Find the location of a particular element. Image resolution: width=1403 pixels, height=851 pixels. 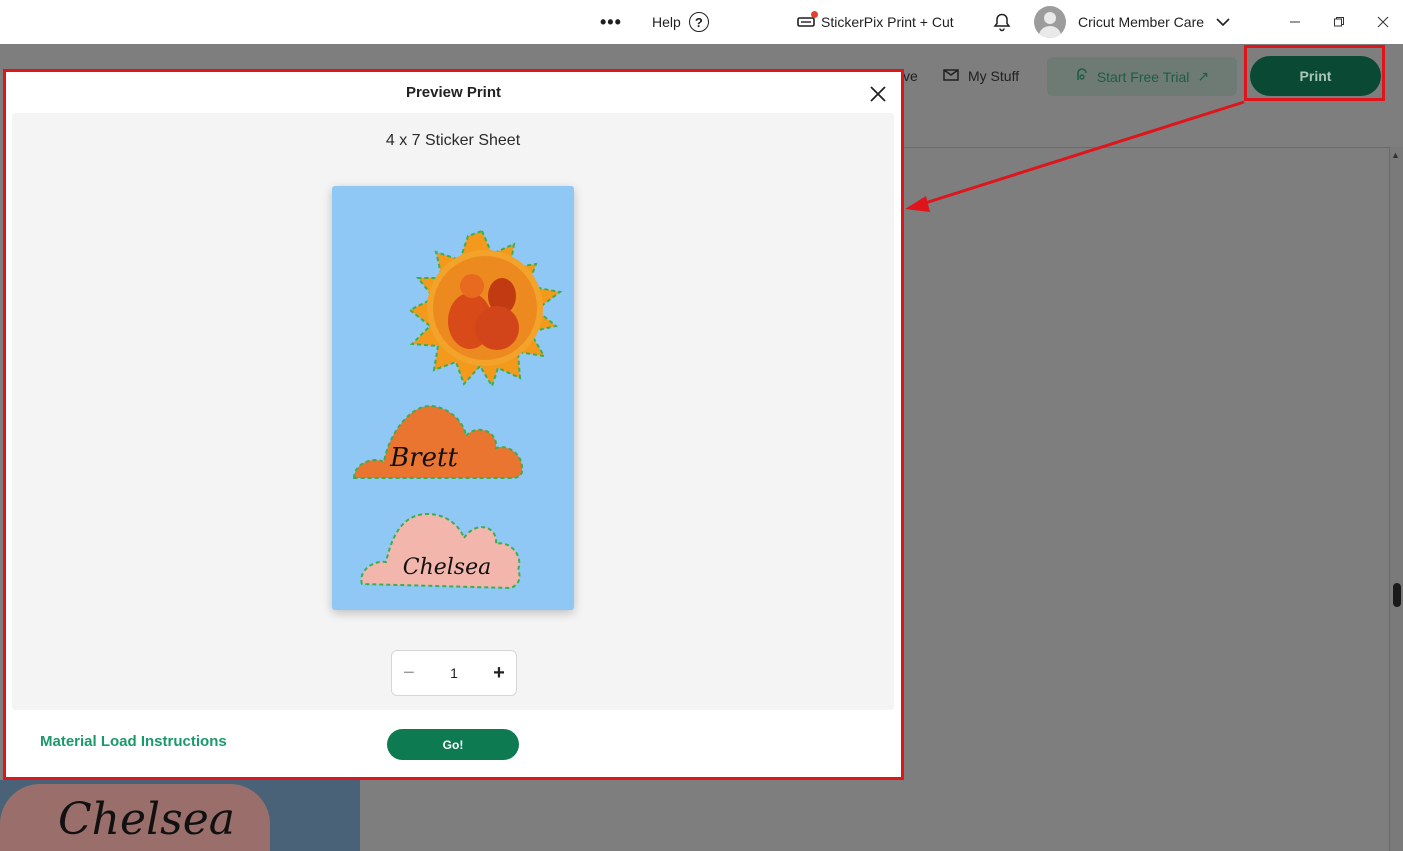

my-stuff-label: My Stuff is located at coordinates (994, 76).